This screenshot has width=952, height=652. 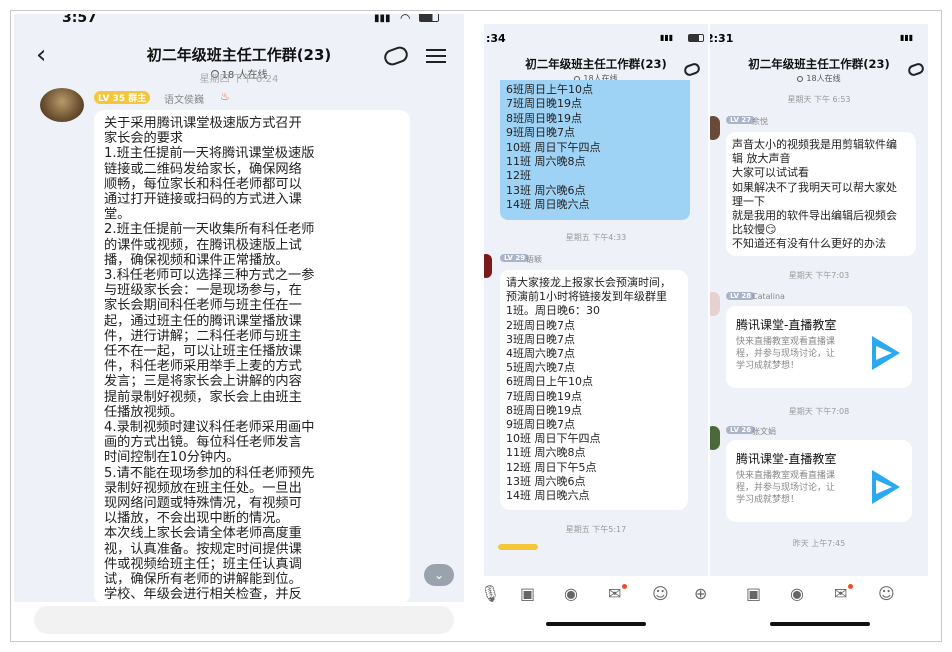 What do you see at coordinates (544, 410) in the screenshot?
I see `message-line: 8班周日晚19点` at bounding box center [544, 410].